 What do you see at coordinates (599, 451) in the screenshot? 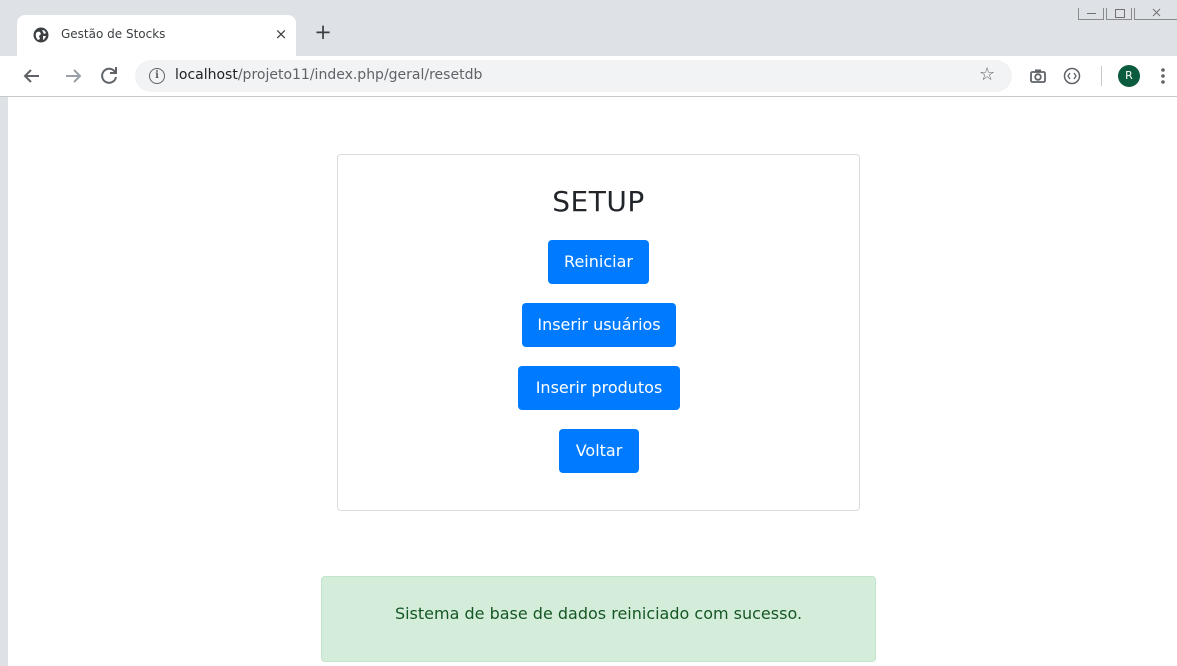
I see `back-button: Voltar` at bounding box center [599, 451].